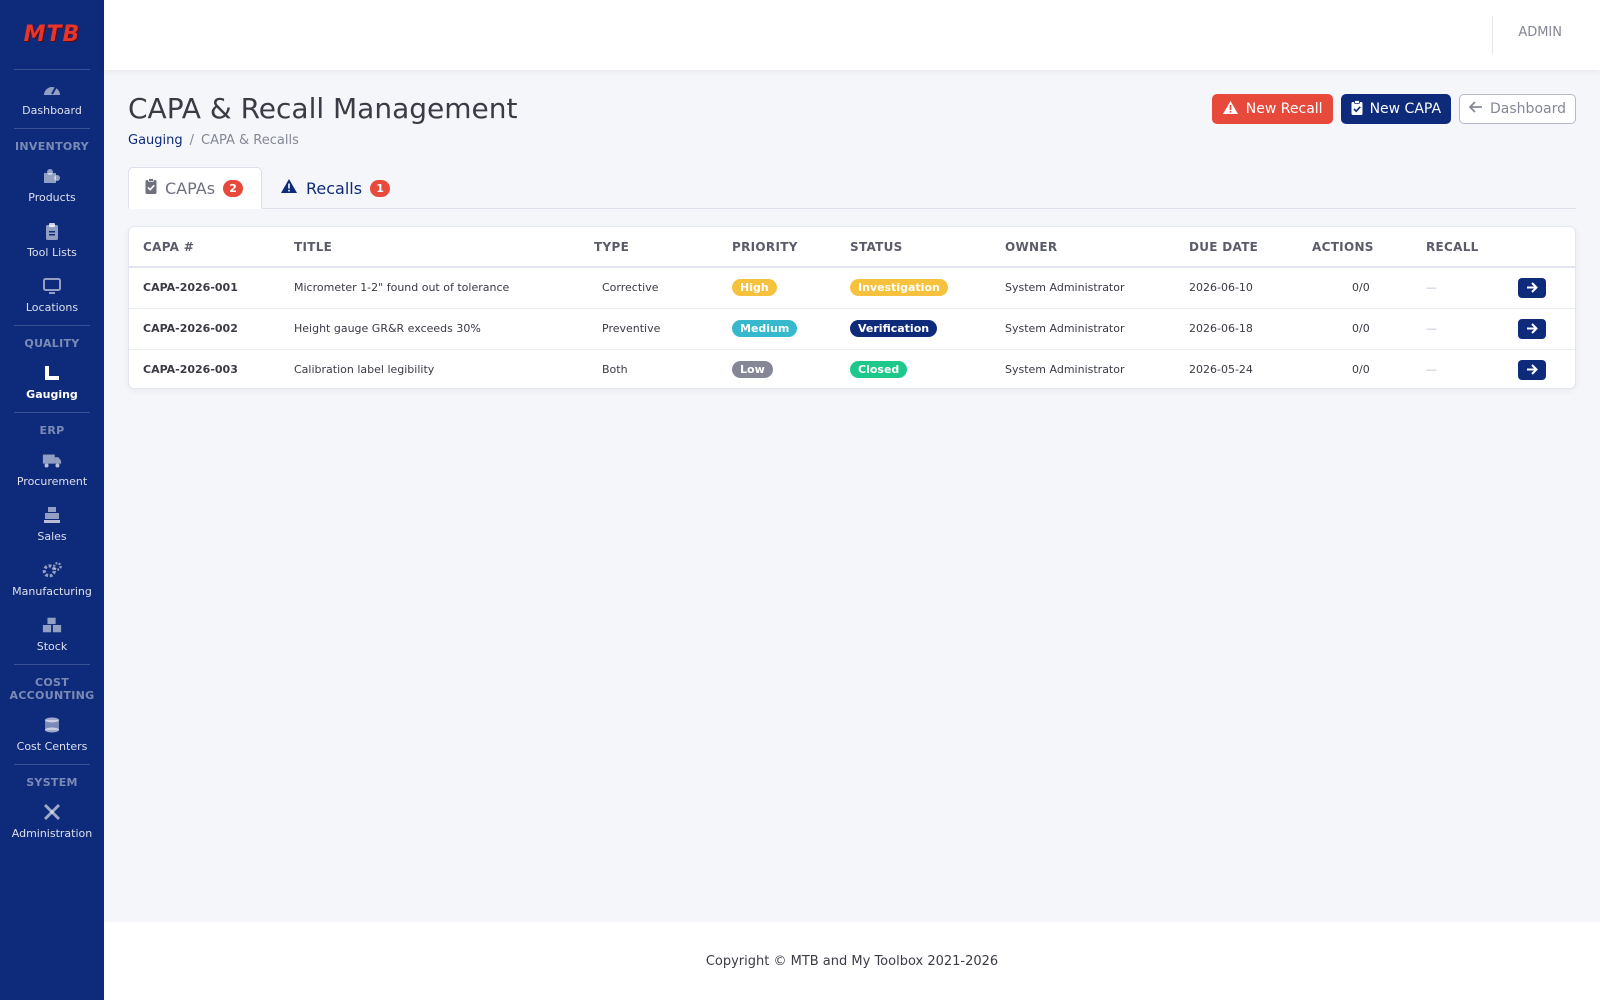 This screenshot has height=1000, width=1600. I want to click on sidebar-item-gauging: Gauging, so click(52, 381).